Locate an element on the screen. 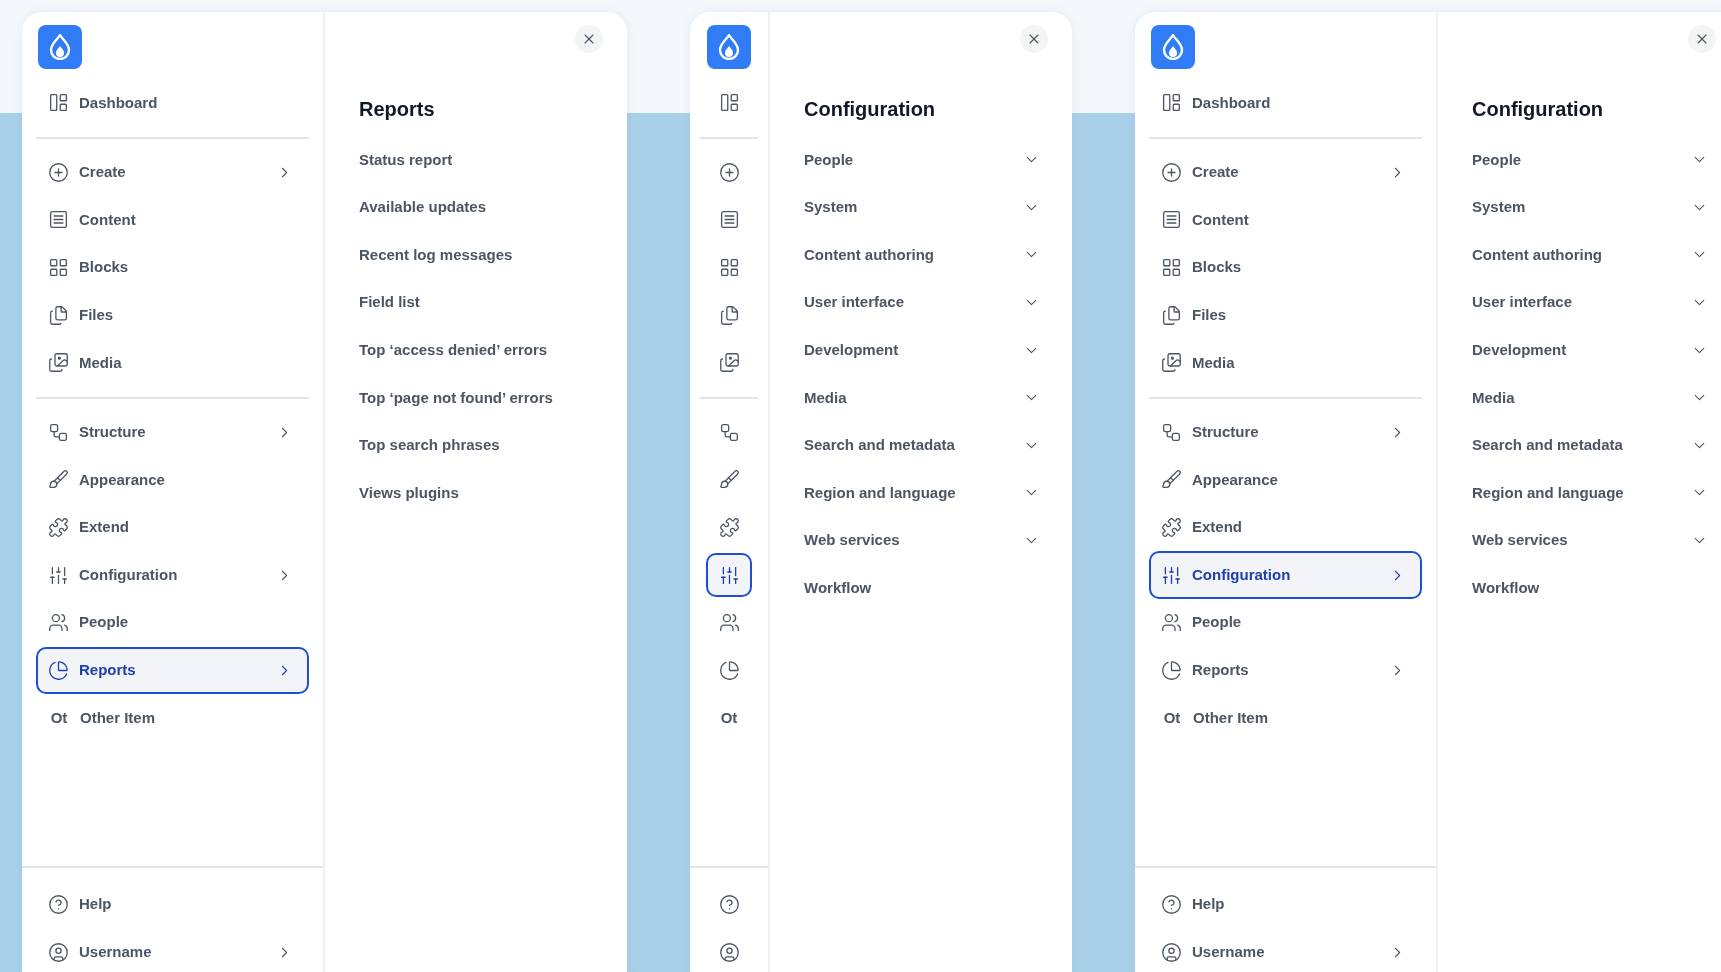  flyout-menu-item: Field list is located at coordinates (481, 302).